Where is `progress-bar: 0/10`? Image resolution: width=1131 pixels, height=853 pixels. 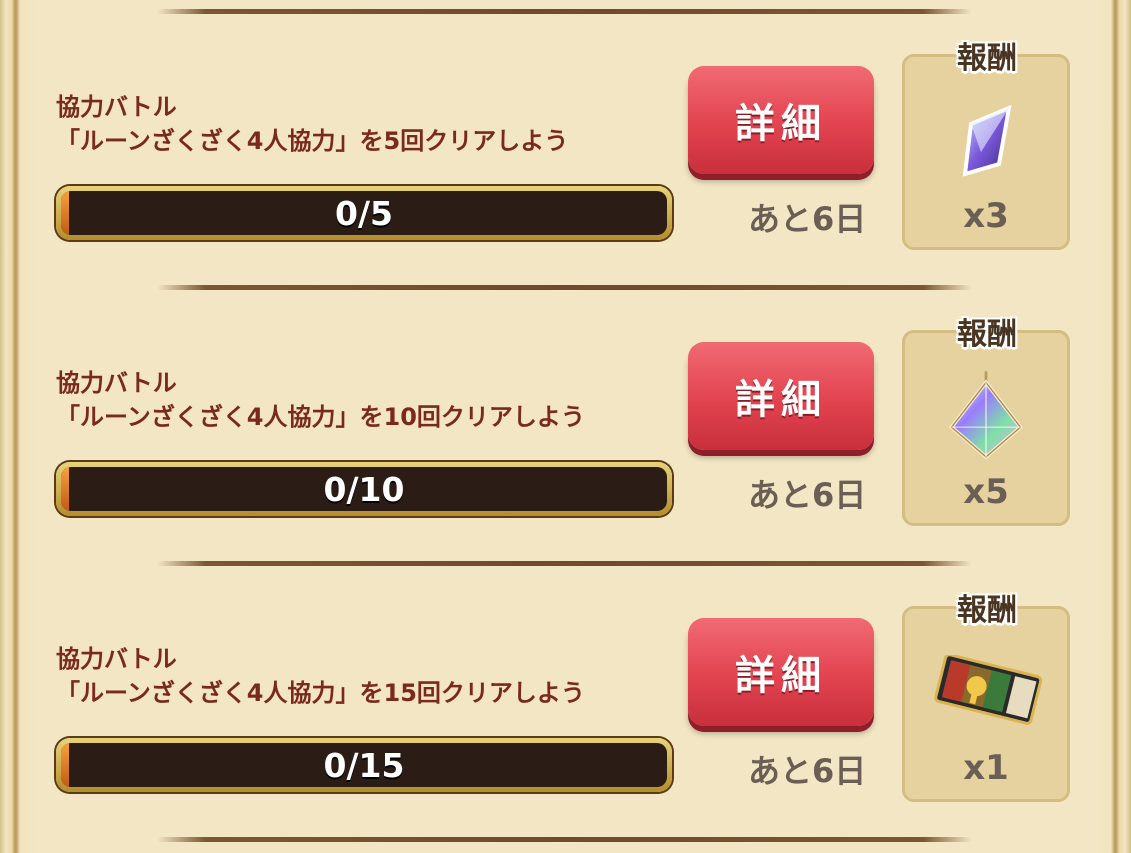 progress-bar: 0/10 is located at coordinates (364, 489).